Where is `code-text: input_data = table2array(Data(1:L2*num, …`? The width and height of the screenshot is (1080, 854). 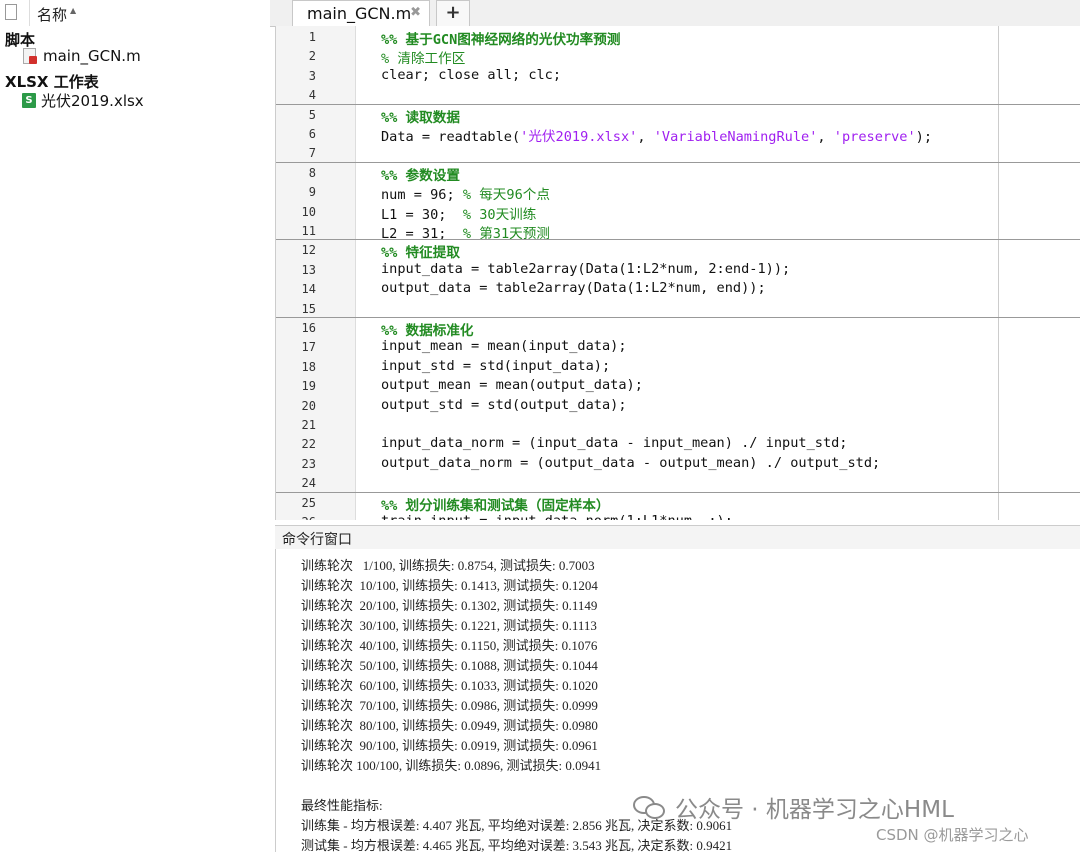 code-text: input_data = table2array(Data(1:L2*num, … is located at coordinates (586, 268).